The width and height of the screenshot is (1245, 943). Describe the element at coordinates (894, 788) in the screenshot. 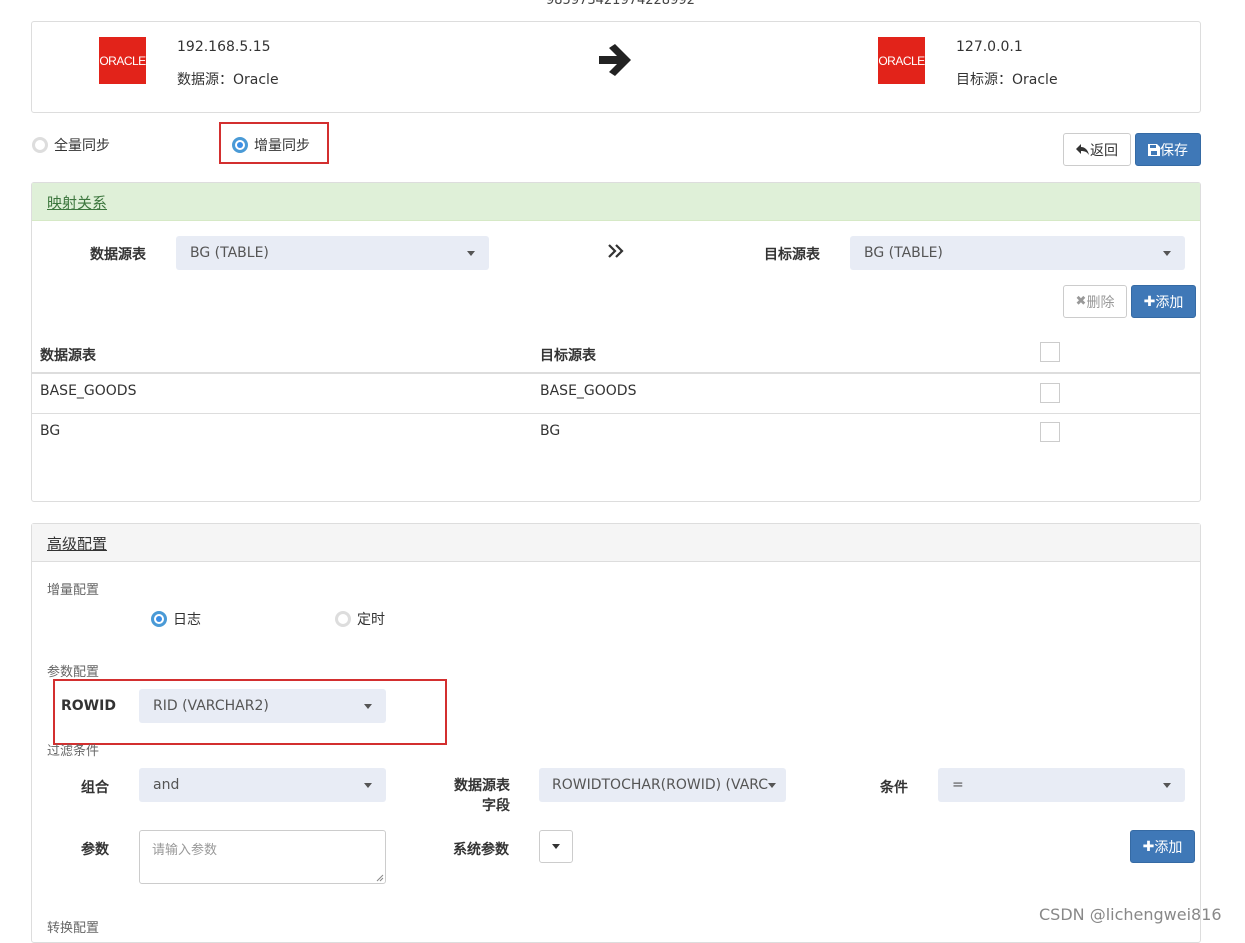

I see `condition-label: 条件` at that location.